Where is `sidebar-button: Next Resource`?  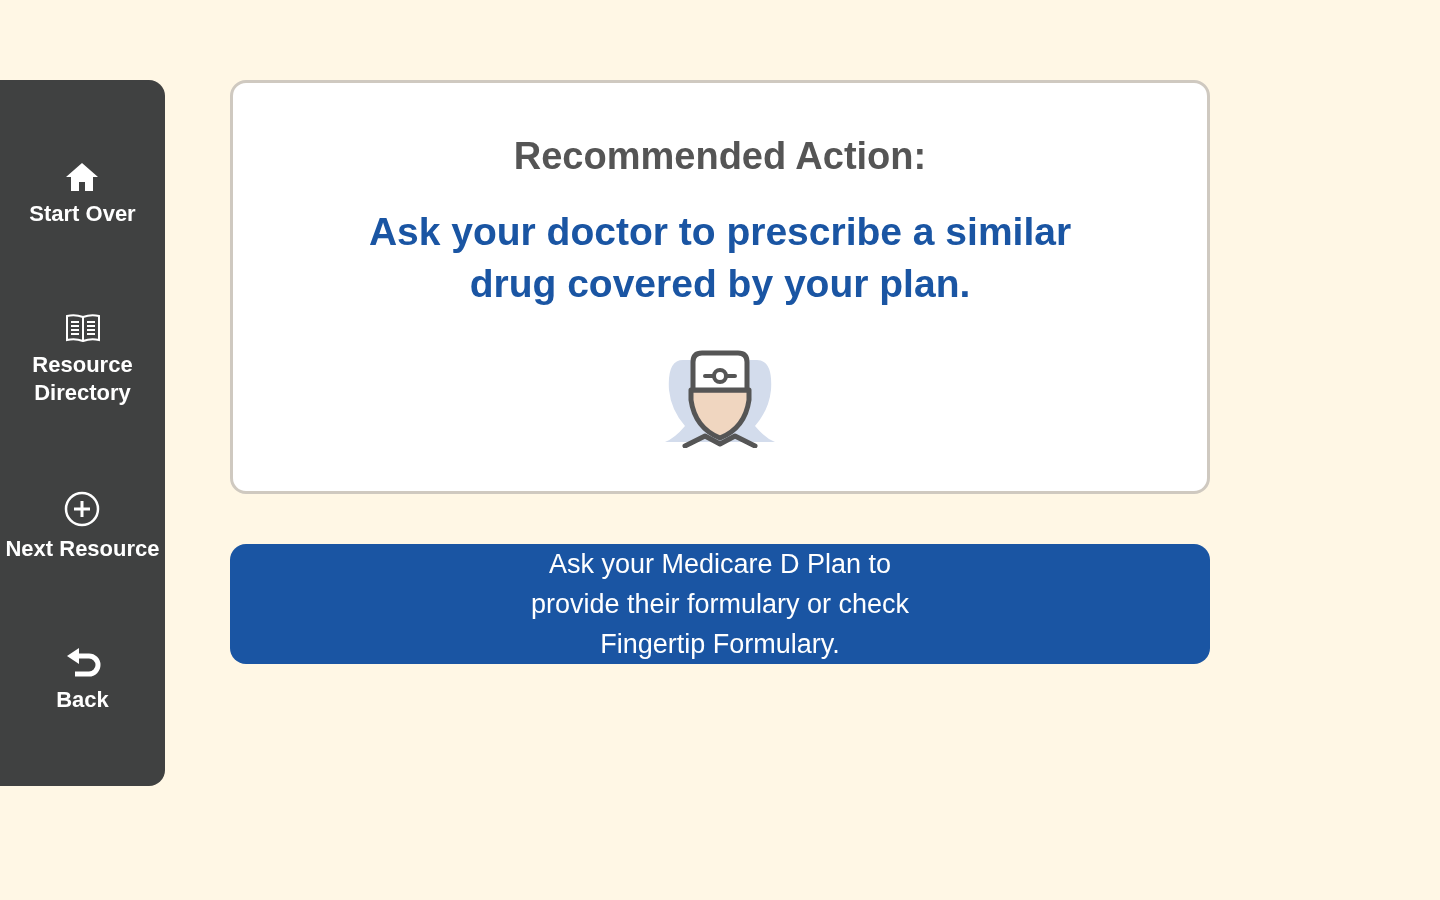 sidebar-button: Next Resource is located at coordinates (82, 527).